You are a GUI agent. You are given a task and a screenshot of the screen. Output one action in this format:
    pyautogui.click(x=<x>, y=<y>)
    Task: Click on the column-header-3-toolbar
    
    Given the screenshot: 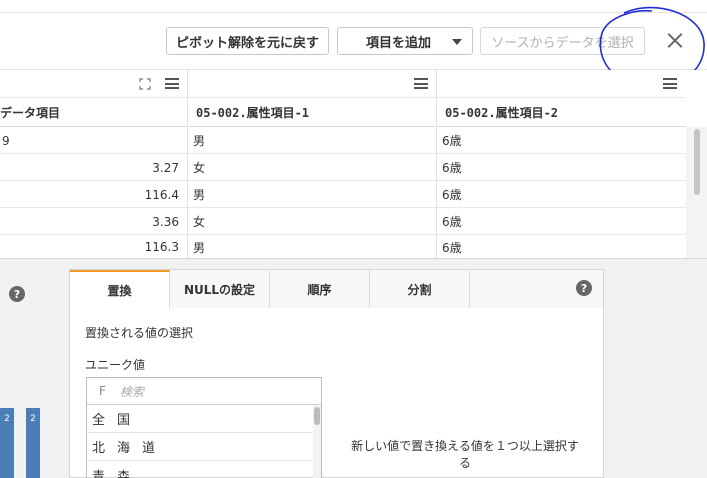 What is the action you would take?
    pyautogui.click(x=561, y=84)
    